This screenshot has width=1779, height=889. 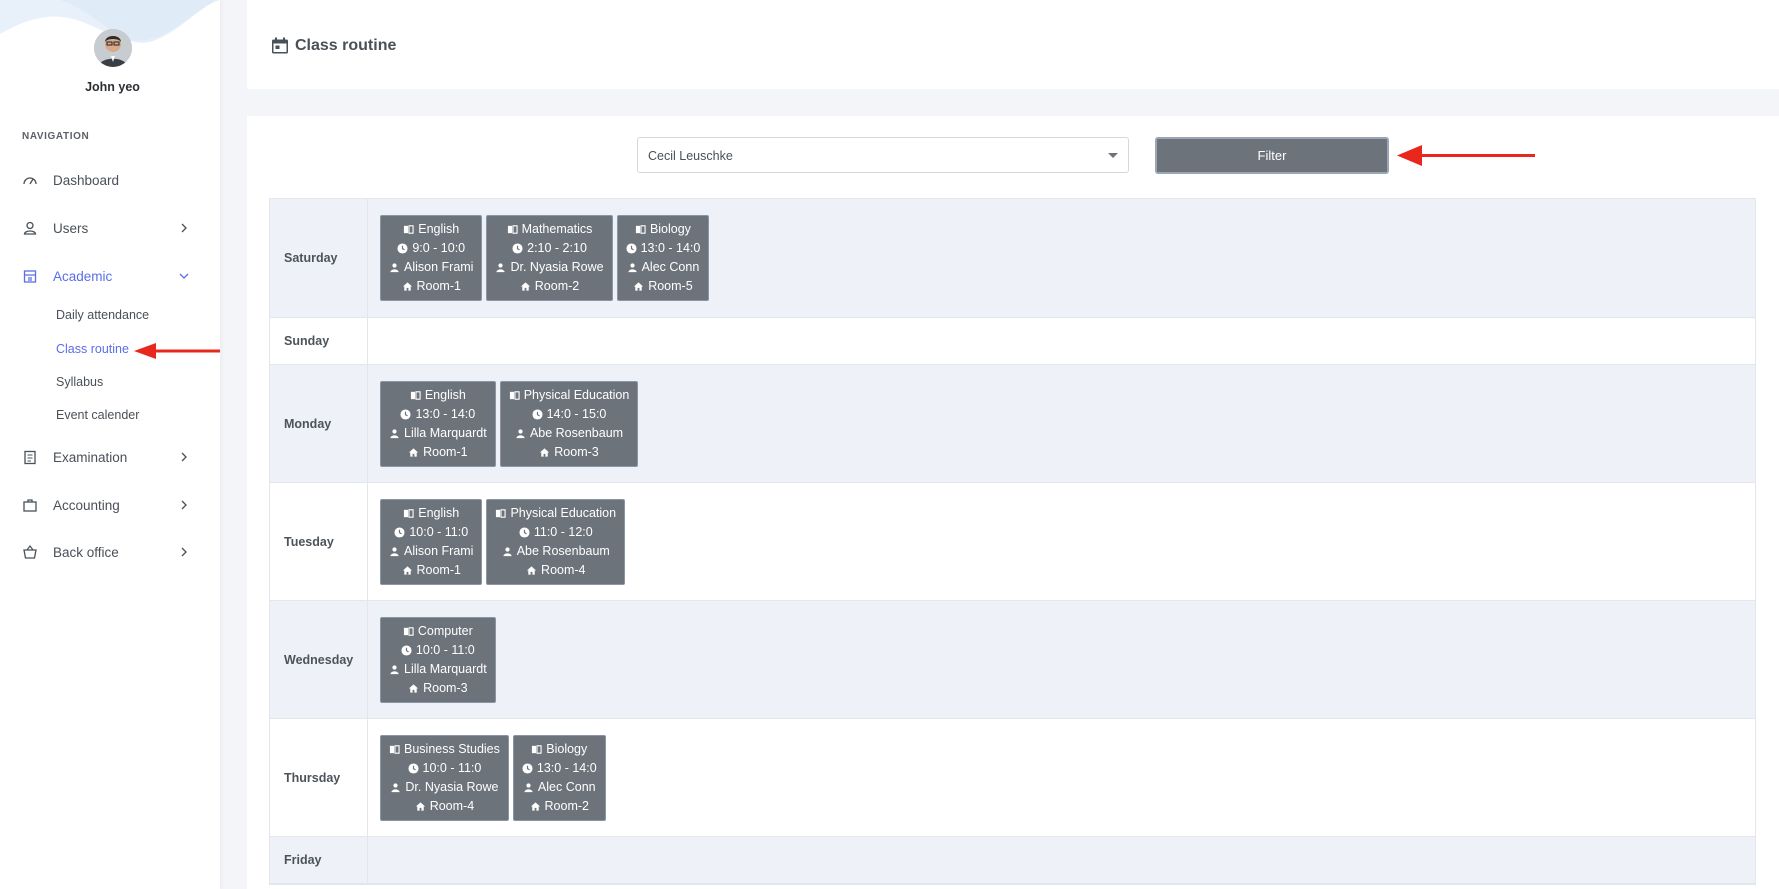 I want to click on period-room-text: Room-2, so click(x=566, y=805).